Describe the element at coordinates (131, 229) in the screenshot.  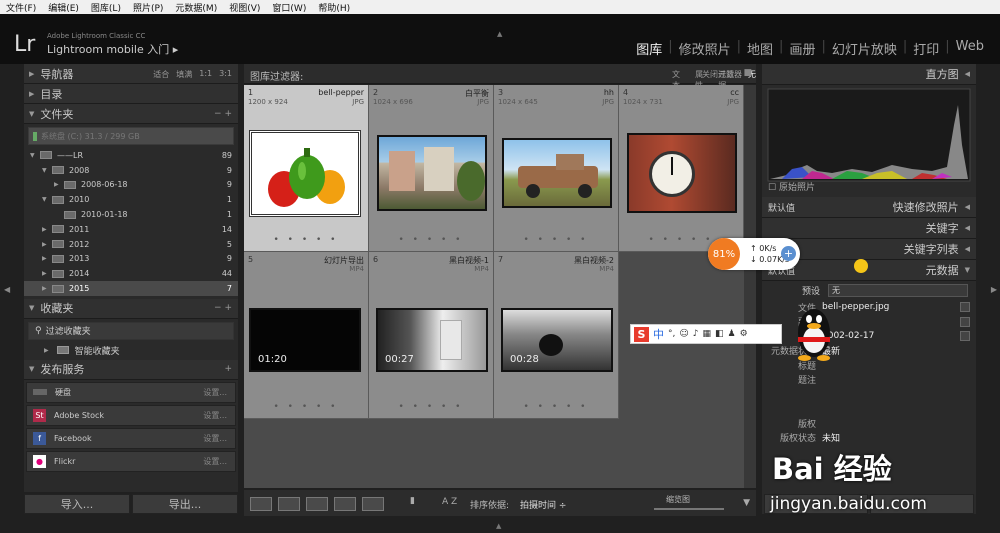
I see `folder-item: ▶ 2011 14` at that location.